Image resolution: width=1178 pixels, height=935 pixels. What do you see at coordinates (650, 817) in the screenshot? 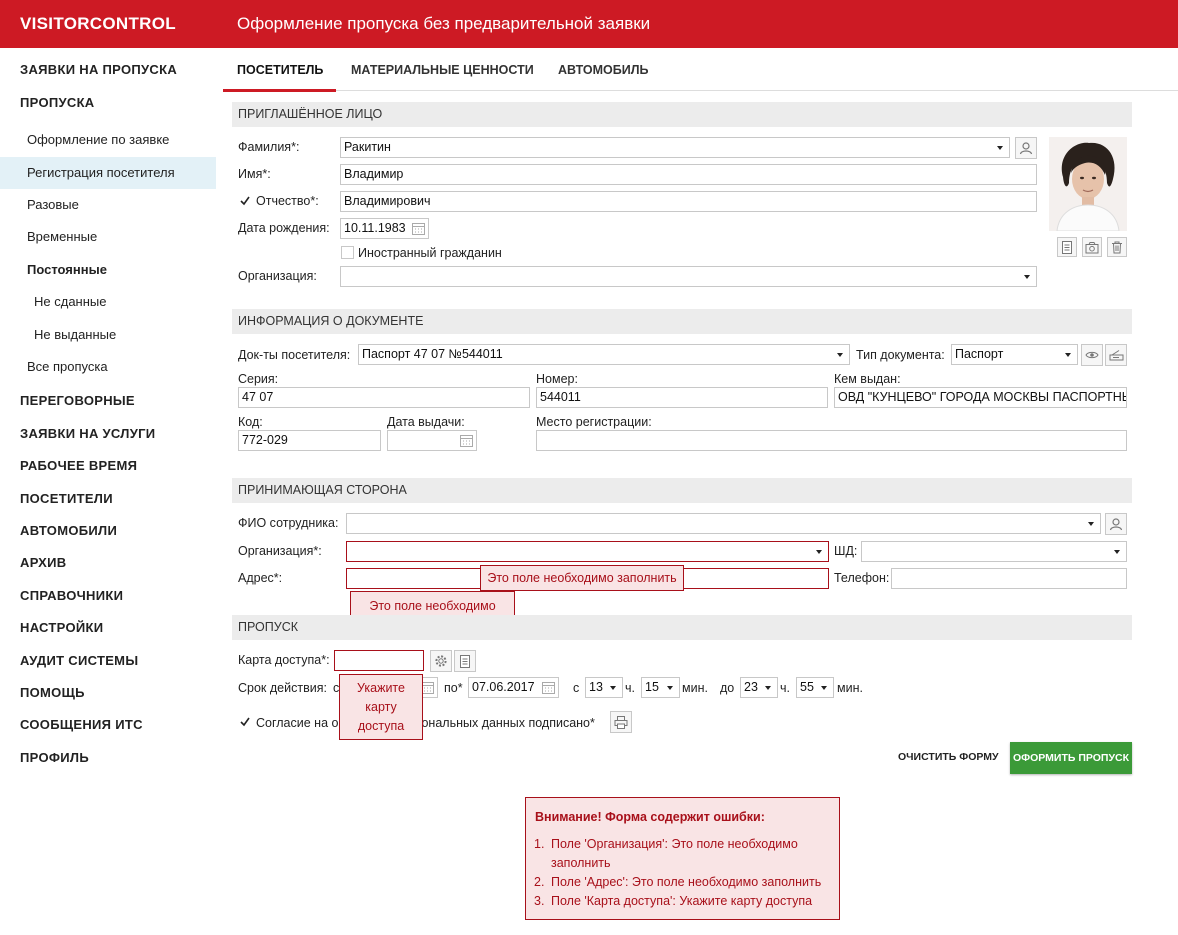
I see `errors-title: Внимание! Форма содержит ошибки:` at bounding box center [650, 817].